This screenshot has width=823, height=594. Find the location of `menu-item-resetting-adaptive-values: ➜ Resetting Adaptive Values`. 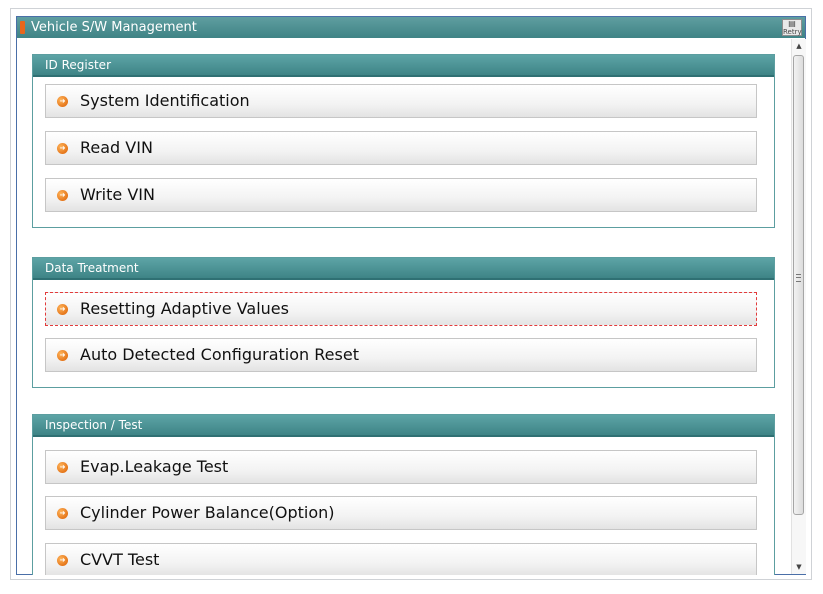

menu-item-resetting-adaptive-values: ➜ Resetting Adaptive Values is located at coordinates (401, 309).